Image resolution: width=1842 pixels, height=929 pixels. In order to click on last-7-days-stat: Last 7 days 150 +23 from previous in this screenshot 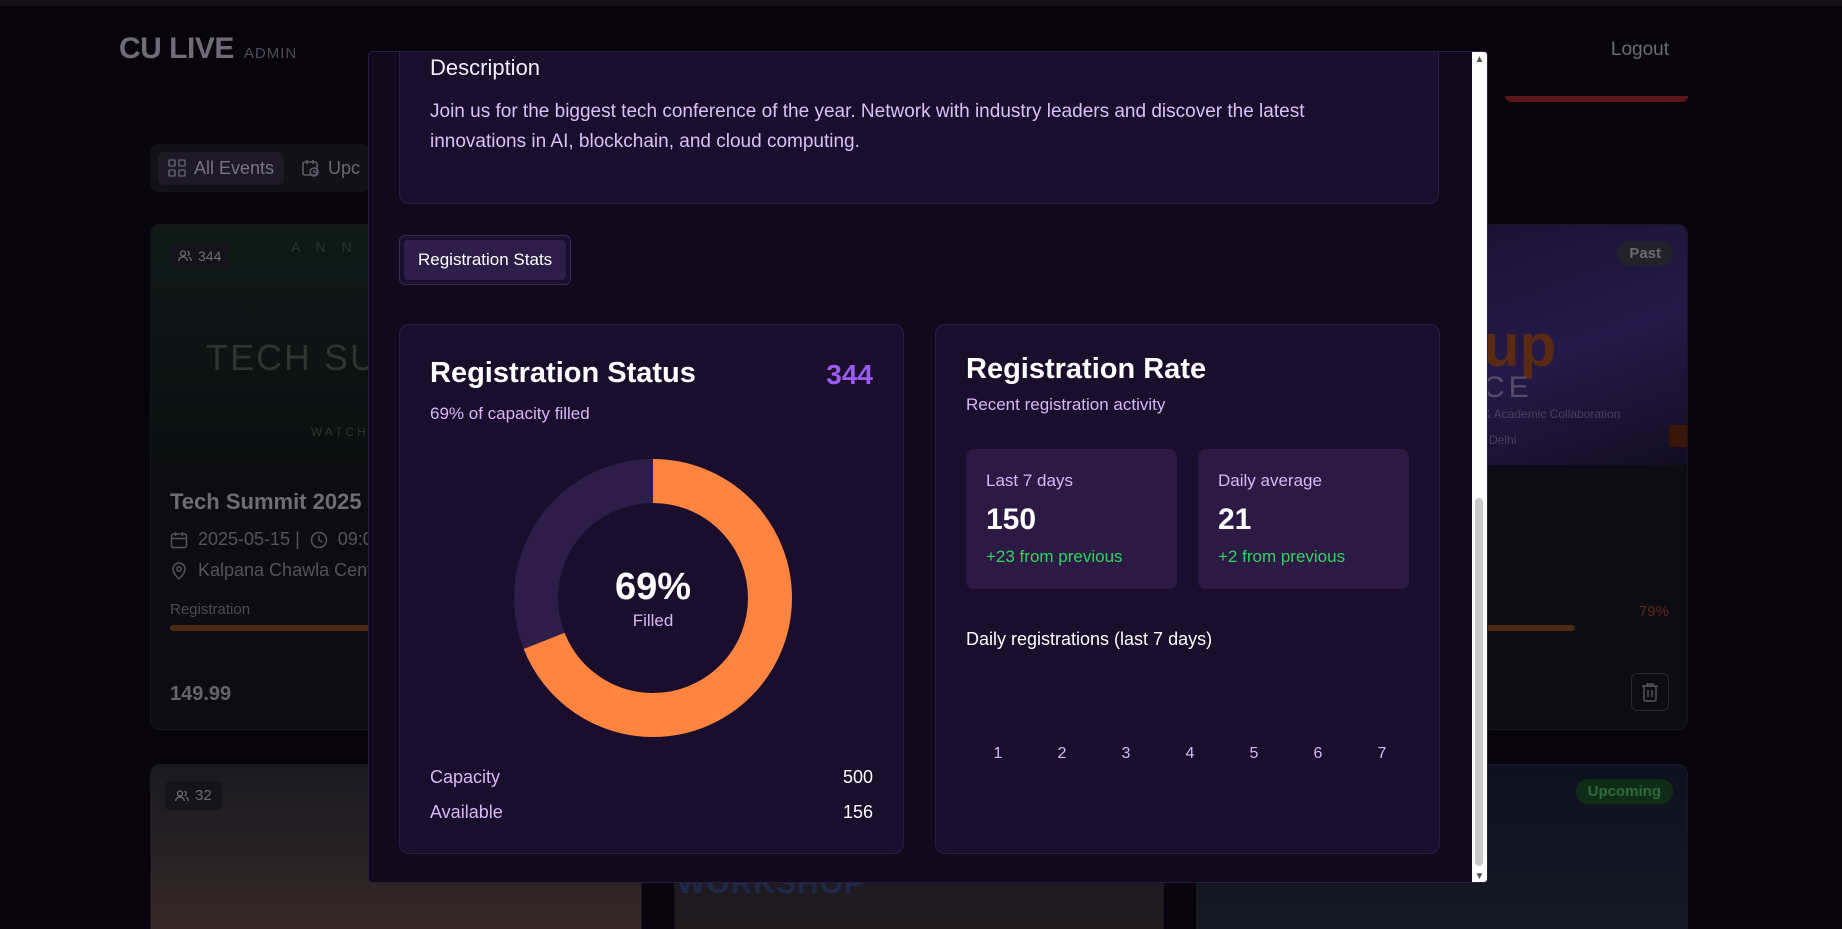, I will do `click(1071, 519)`.